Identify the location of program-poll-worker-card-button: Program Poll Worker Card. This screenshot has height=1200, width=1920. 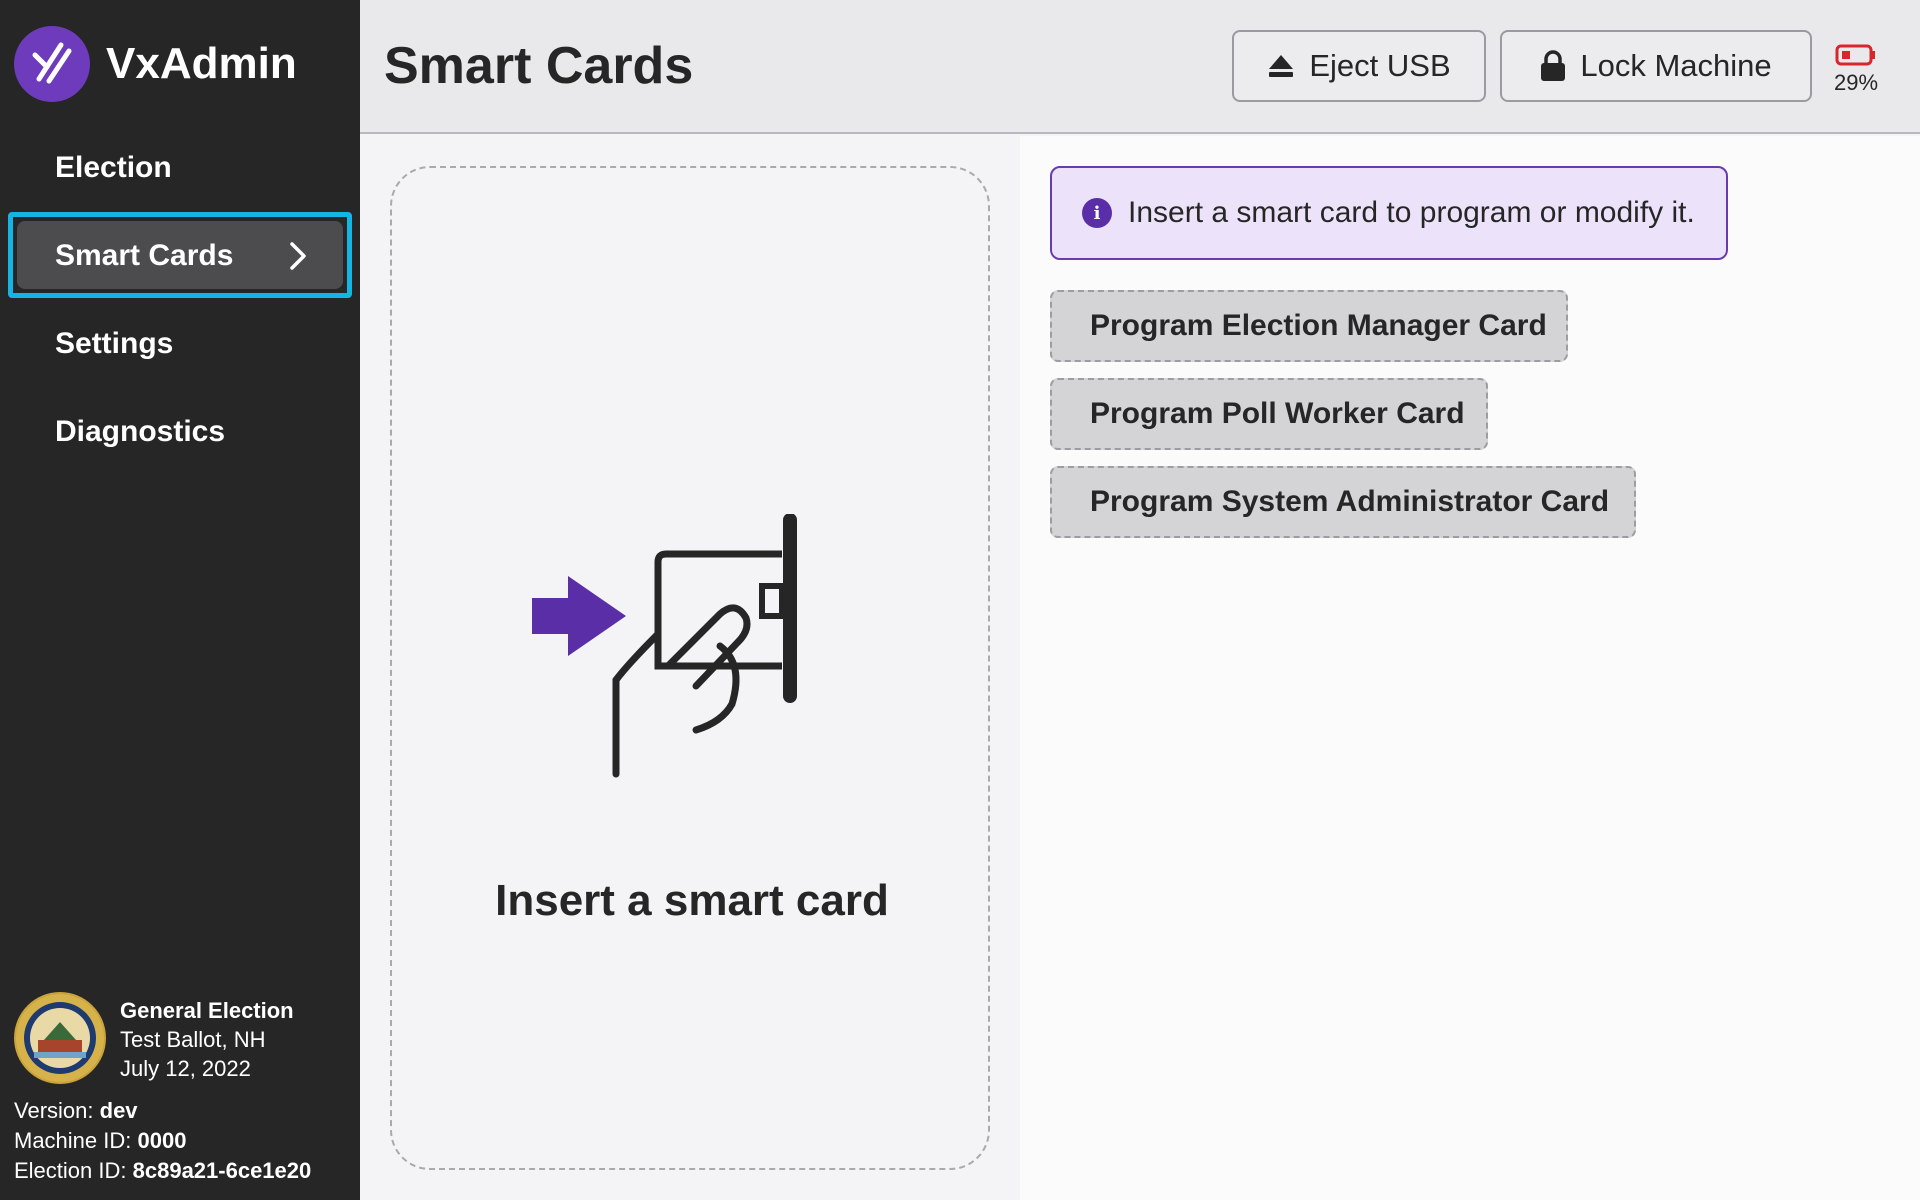
(1269, 414).